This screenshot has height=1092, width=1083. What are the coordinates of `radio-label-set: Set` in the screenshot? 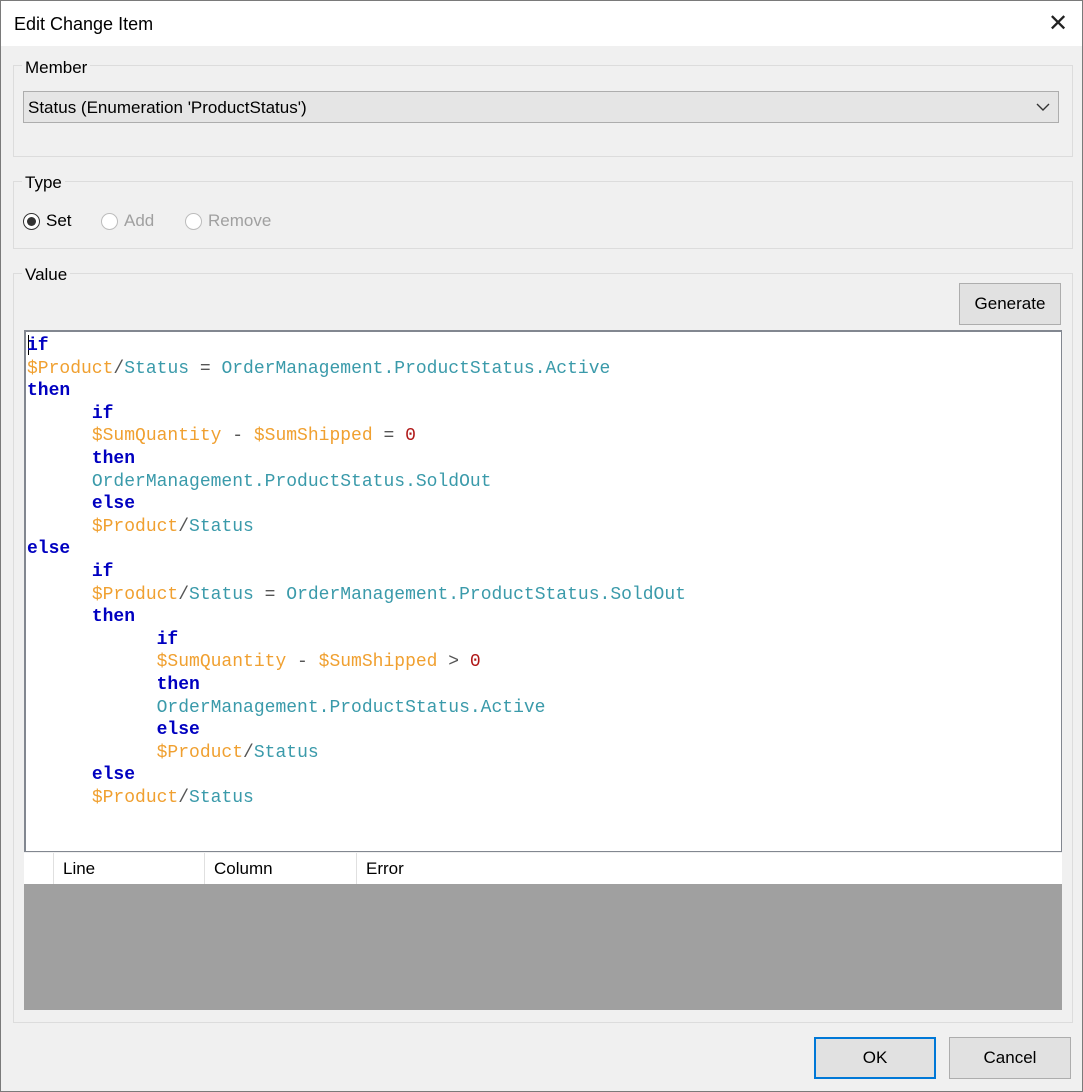 It's located at (59, 220).